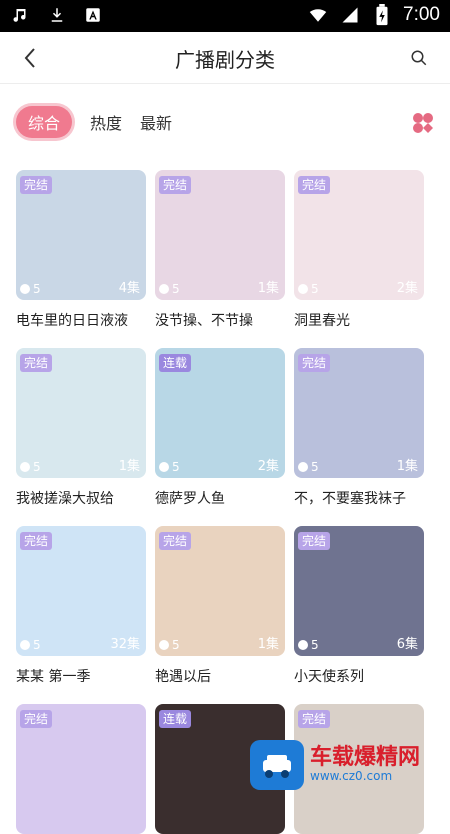 This screenshot has height=834, width=450. What do you see at coordinates (220, 413) in the screenshot?
I see `drama-cover: 连载 5 2集` at bounding box center [220, 413].